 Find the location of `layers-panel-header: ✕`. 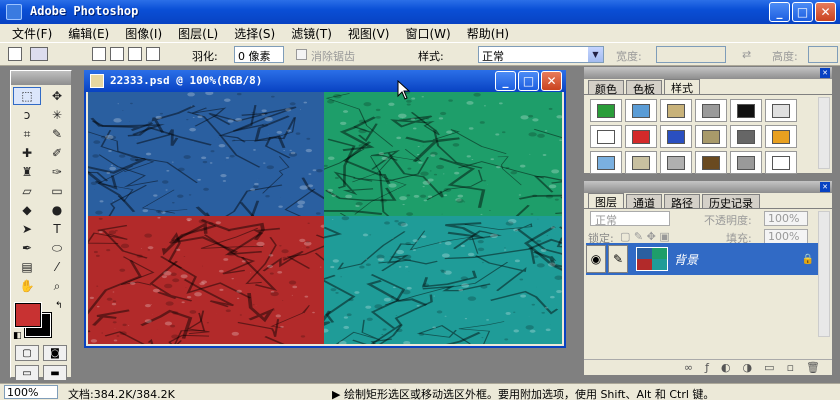

layers-panel-header: ✕ is located at coordinates (708, 187).